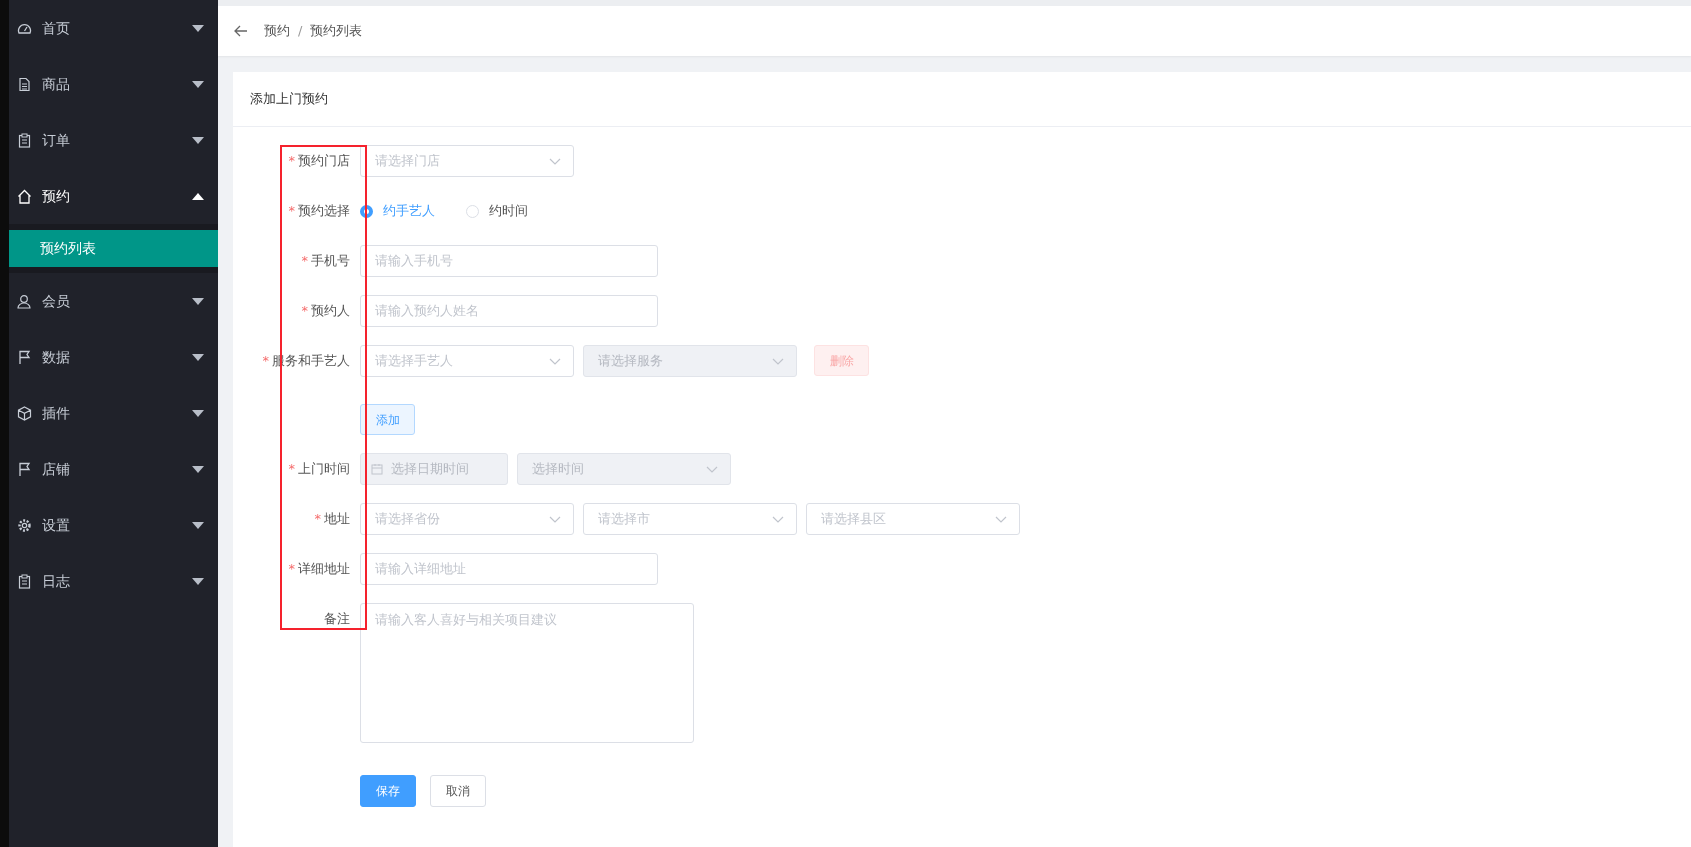 This screenshot has height=847, width=1691. I want to click on sidebar-item: 设置, so click(113, 525).